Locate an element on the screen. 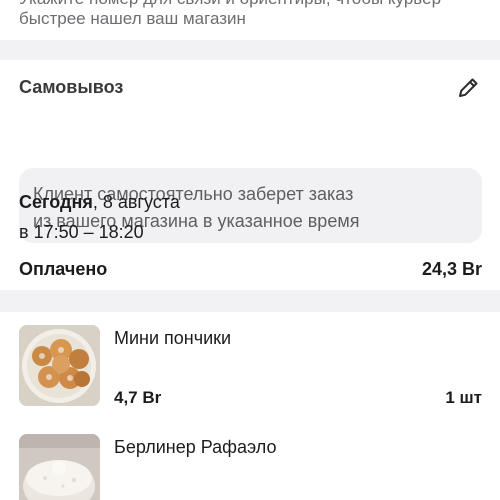 The image size is (500, 500). pickup-date-rest: , 8 августа is located at coordinates (136, 202).